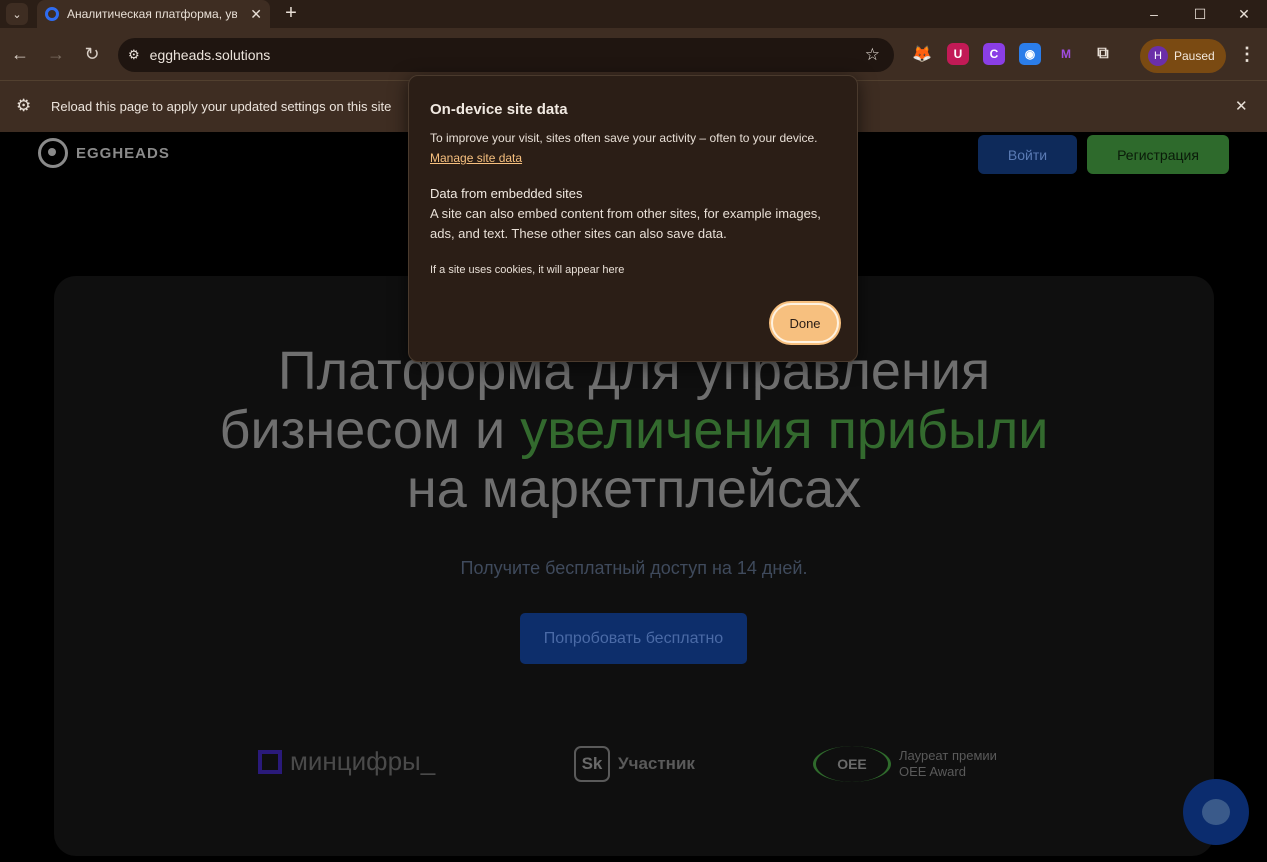 The width and height of the screenshot is (1267, 862). I want to click on metamask-extension-icon: 🦊, so click(922, 54).